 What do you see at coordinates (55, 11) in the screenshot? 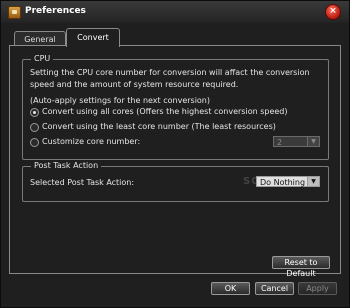
I see `window-title: Preferences` at bounding box center [55, 11].